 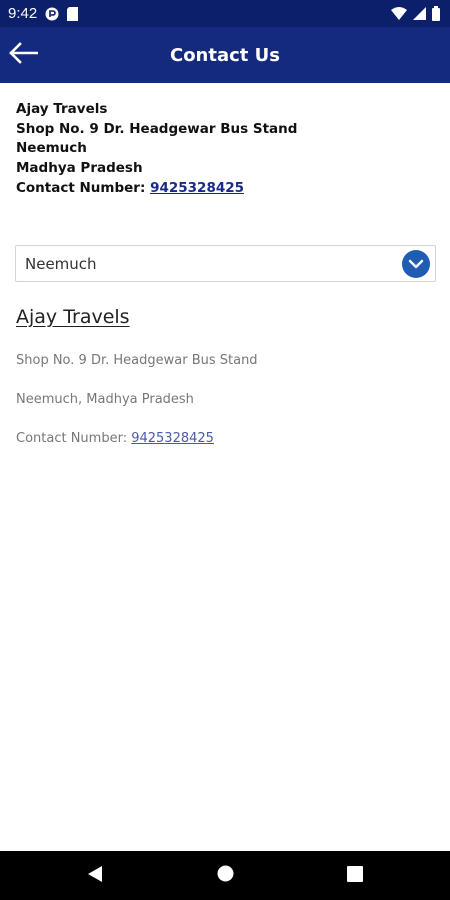 What do you see at coordinates (62, 109) in the screenshot?
I see `company-name: Ajay Travels` at bounding box center [62, 109].